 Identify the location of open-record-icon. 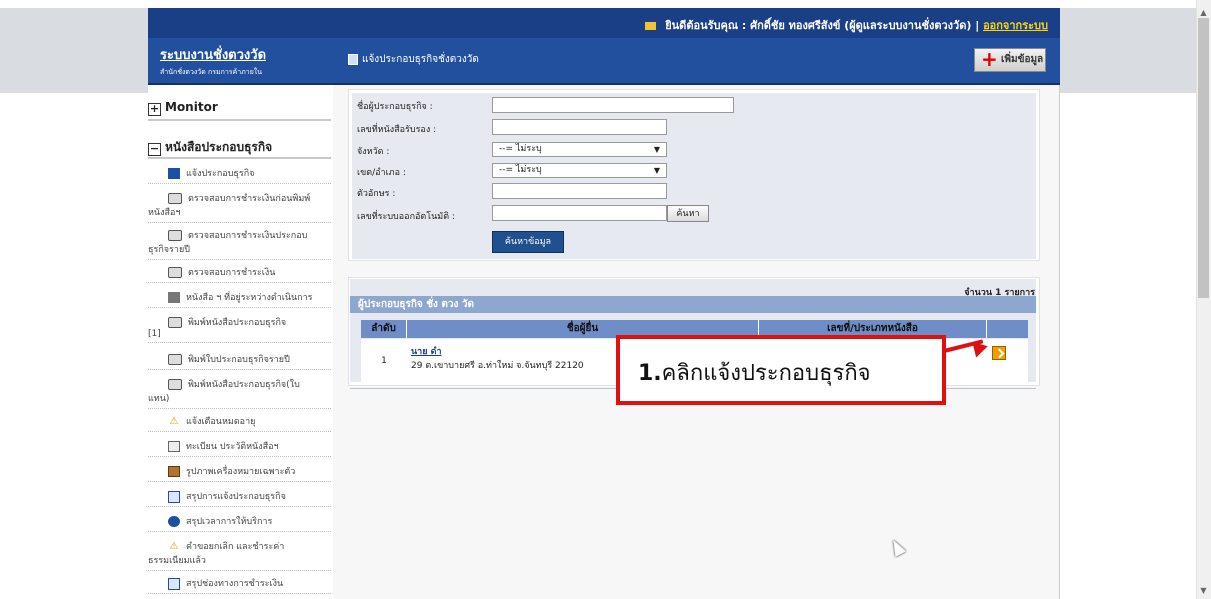
(999, 353).